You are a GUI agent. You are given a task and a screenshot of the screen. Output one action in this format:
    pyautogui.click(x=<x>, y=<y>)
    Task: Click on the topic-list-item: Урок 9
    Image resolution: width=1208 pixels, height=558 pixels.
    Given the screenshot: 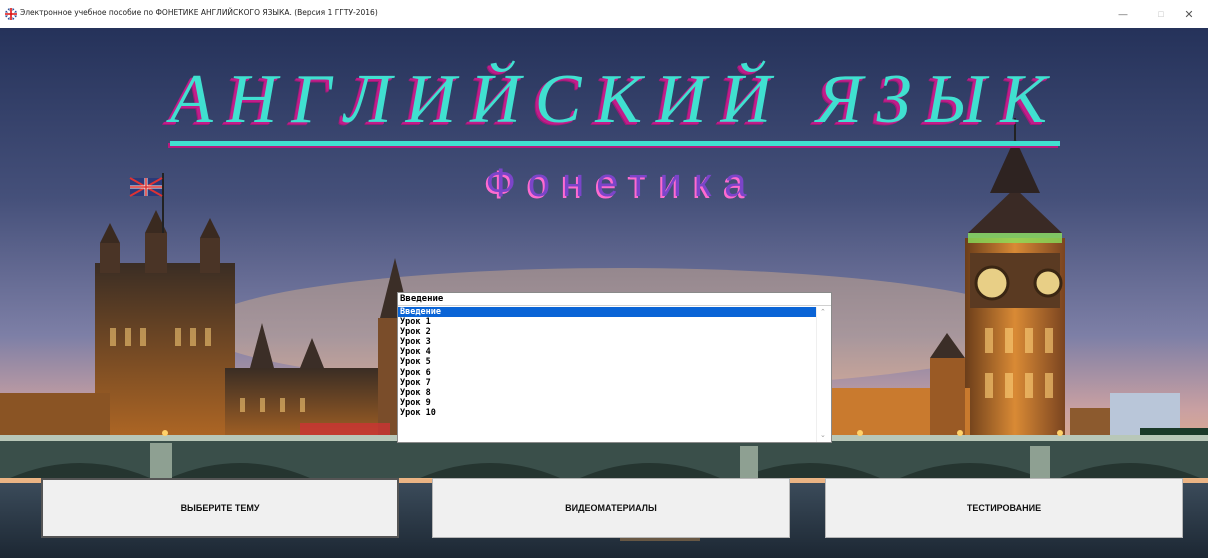 What is the action you would take?
    pyautogui.click(x=607, y=403)
    